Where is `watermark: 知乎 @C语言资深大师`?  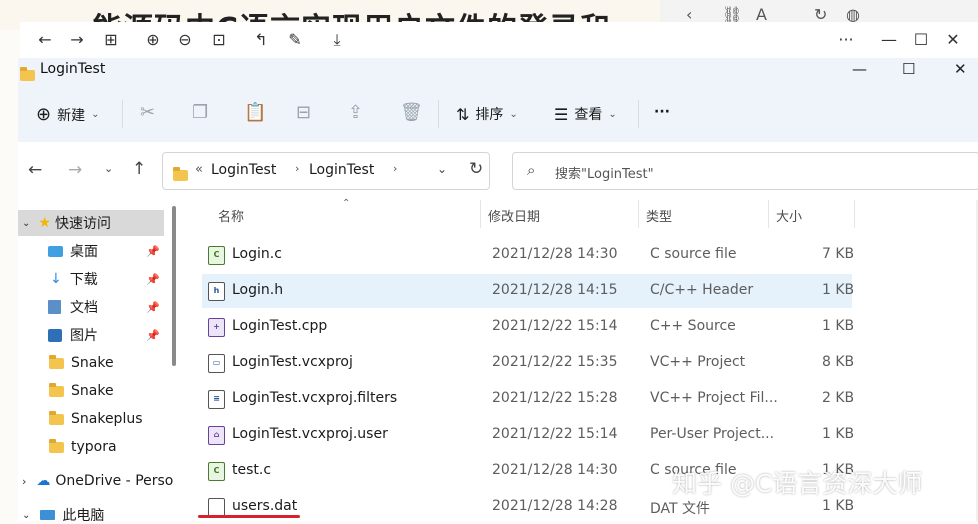
watermark: 知乎 @C语言资深大师 is located at coordinates (797, 483).